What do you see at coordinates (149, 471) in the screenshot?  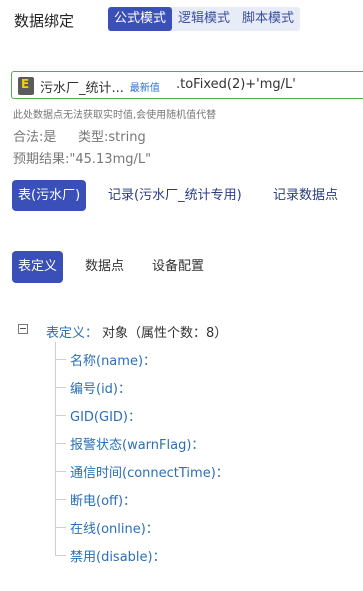 I see `field-connecttime: 通信时间(connectTime)：` at bounding box center [149, 471].